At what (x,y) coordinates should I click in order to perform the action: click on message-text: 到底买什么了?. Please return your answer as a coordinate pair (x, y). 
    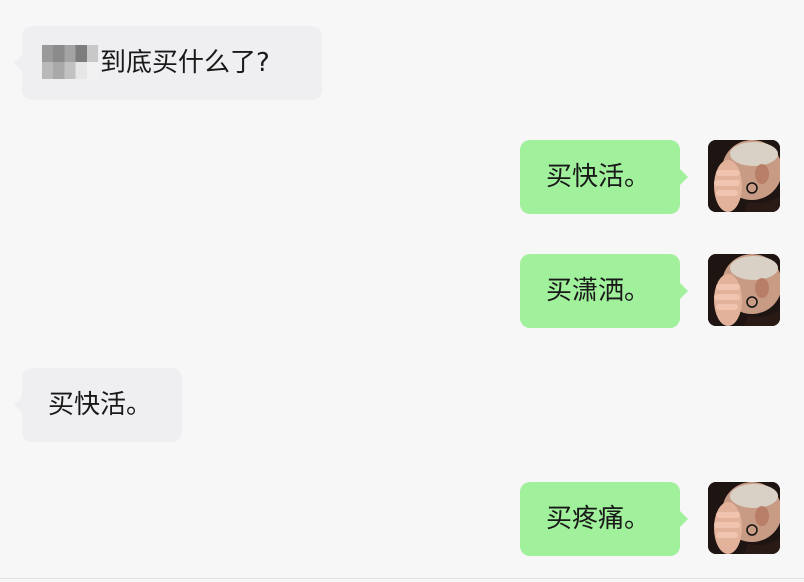
    Looking at the image, I should click on (185, 63).